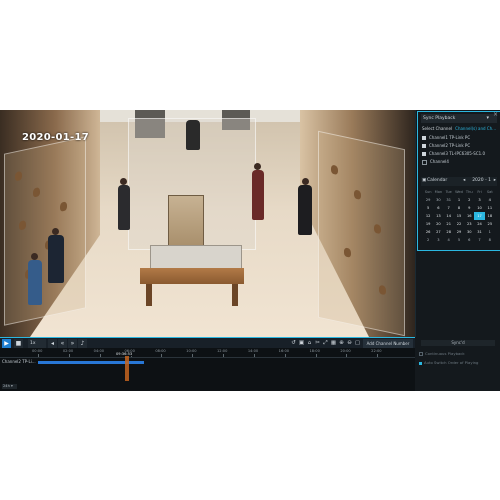  I want to click on option-label: Auto Switch Order of Playing, so click(451, 362).